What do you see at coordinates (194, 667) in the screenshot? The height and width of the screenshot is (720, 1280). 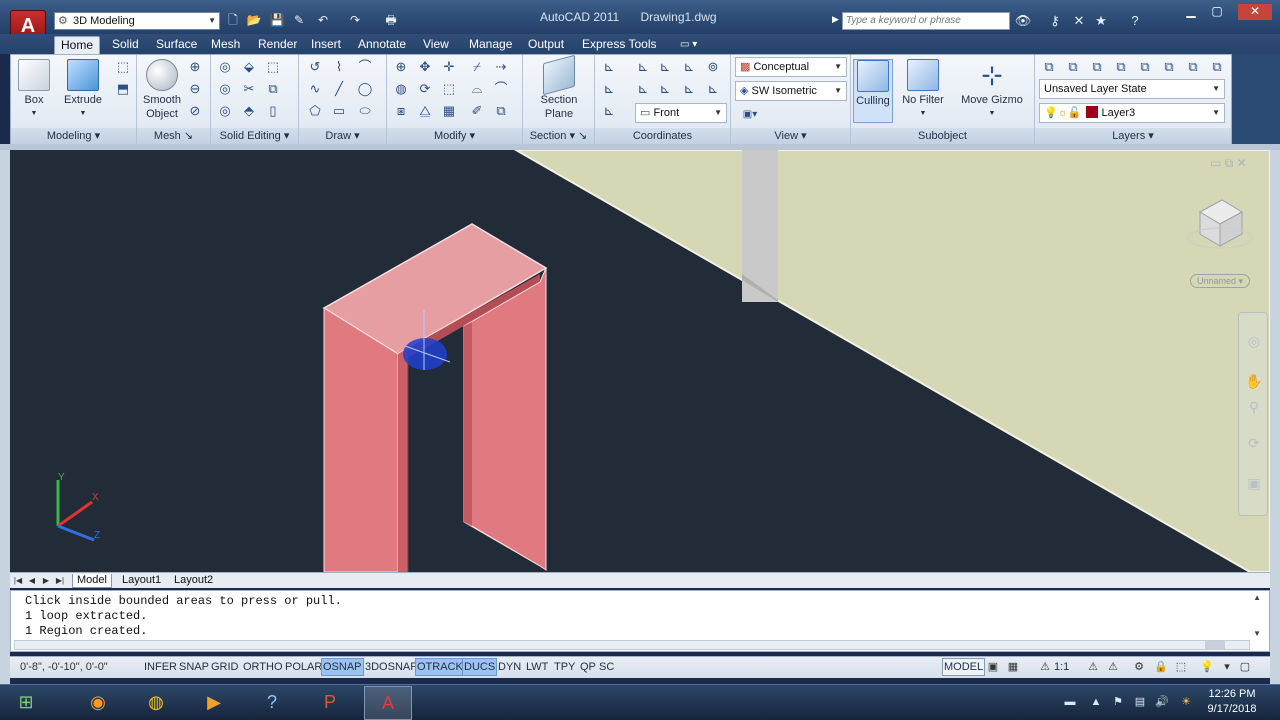 I see `toggle-snap: SNAP` at bounding box center [194, 667].